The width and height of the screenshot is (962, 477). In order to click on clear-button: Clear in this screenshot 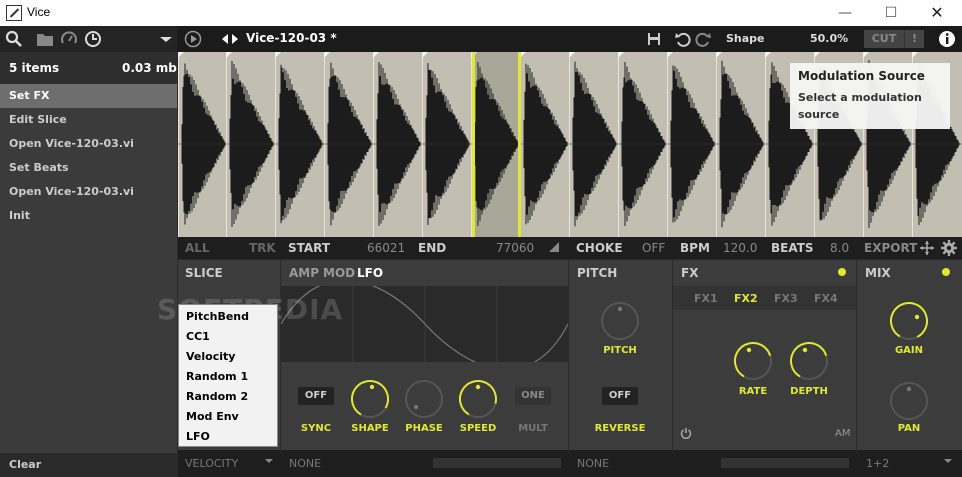, I will do `click(88, 465)`.